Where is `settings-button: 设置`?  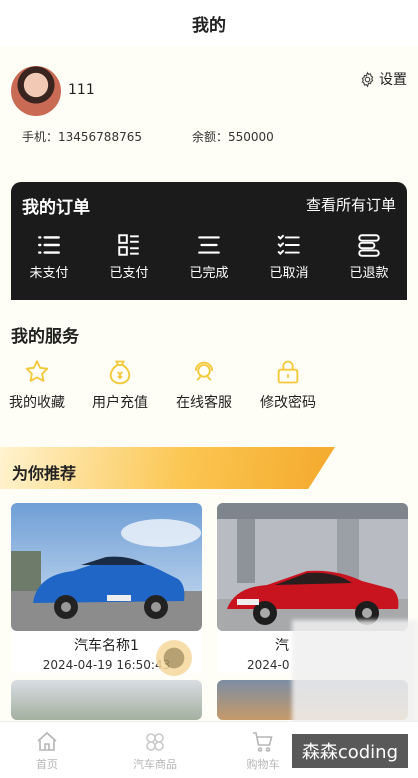
settings-button: 设置 is located at coordinates (383, 79).